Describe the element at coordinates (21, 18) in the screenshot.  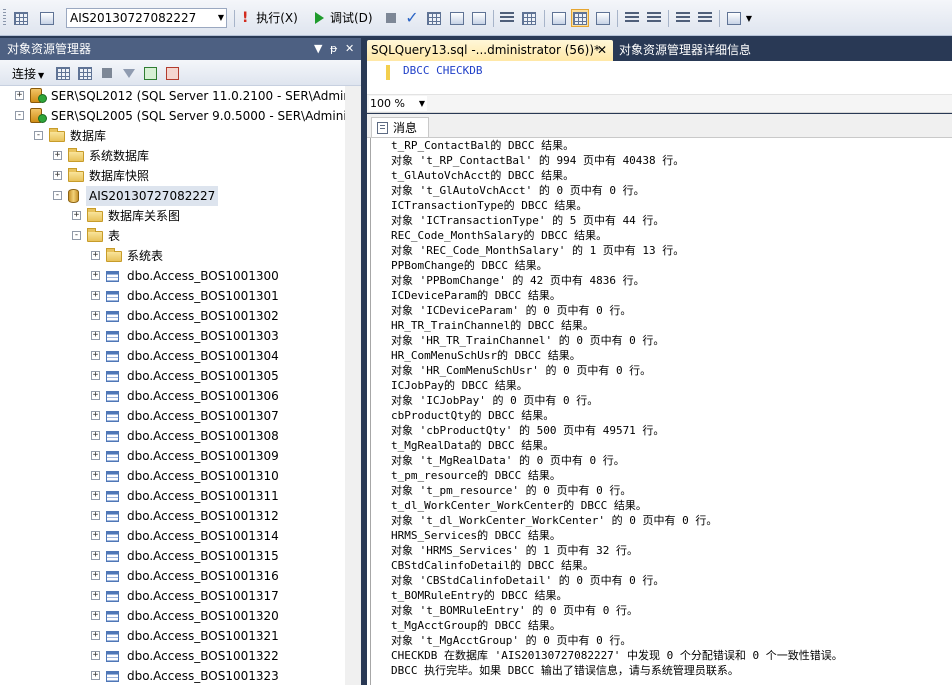
I see `object-explorer-icon` at that location.